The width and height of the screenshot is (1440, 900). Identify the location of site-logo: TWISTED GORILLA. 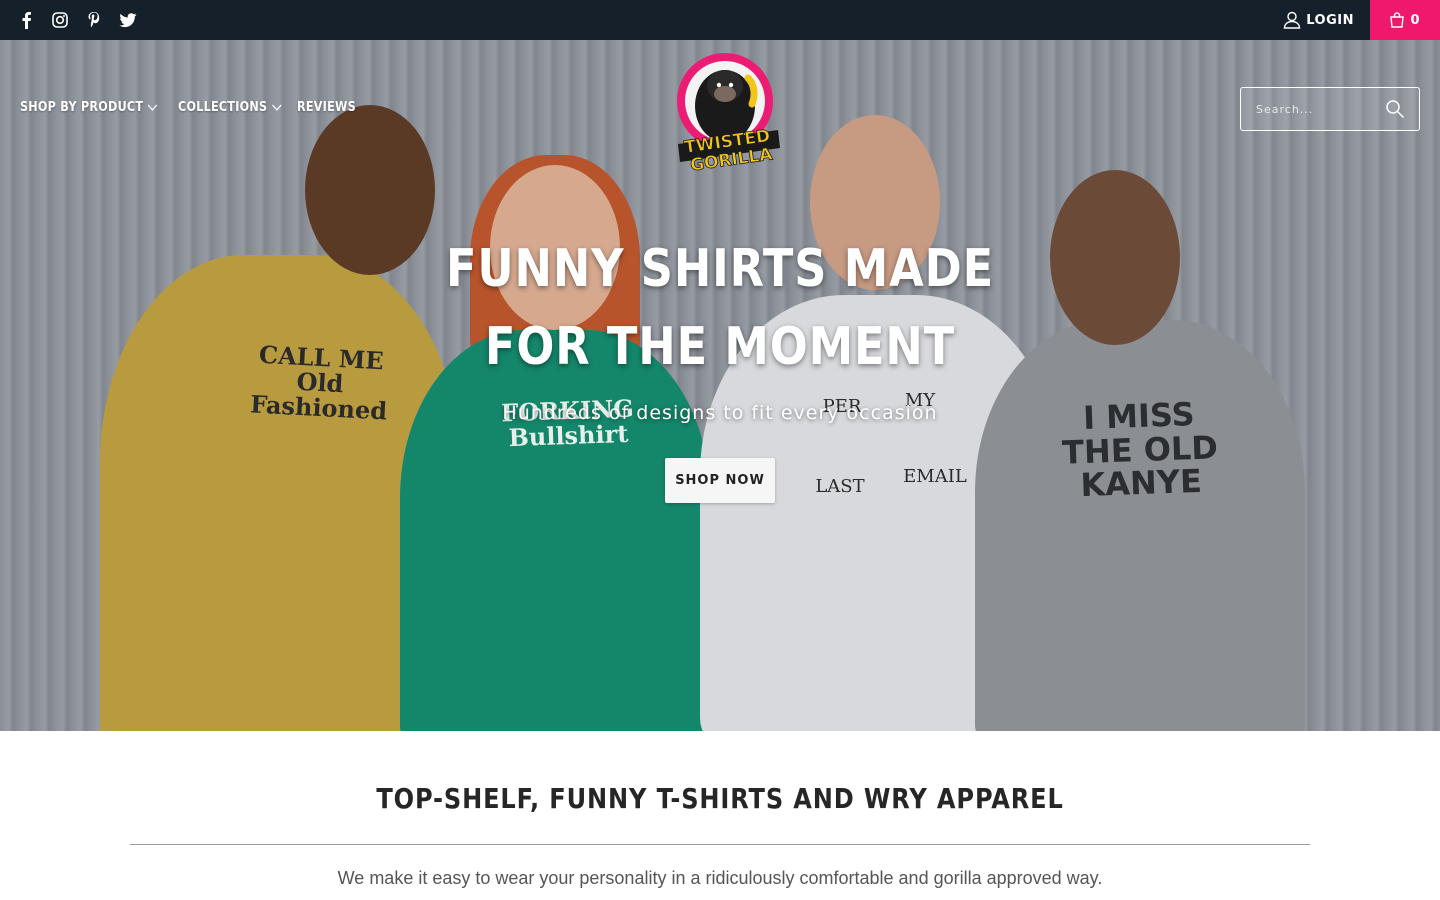
(727, 111).